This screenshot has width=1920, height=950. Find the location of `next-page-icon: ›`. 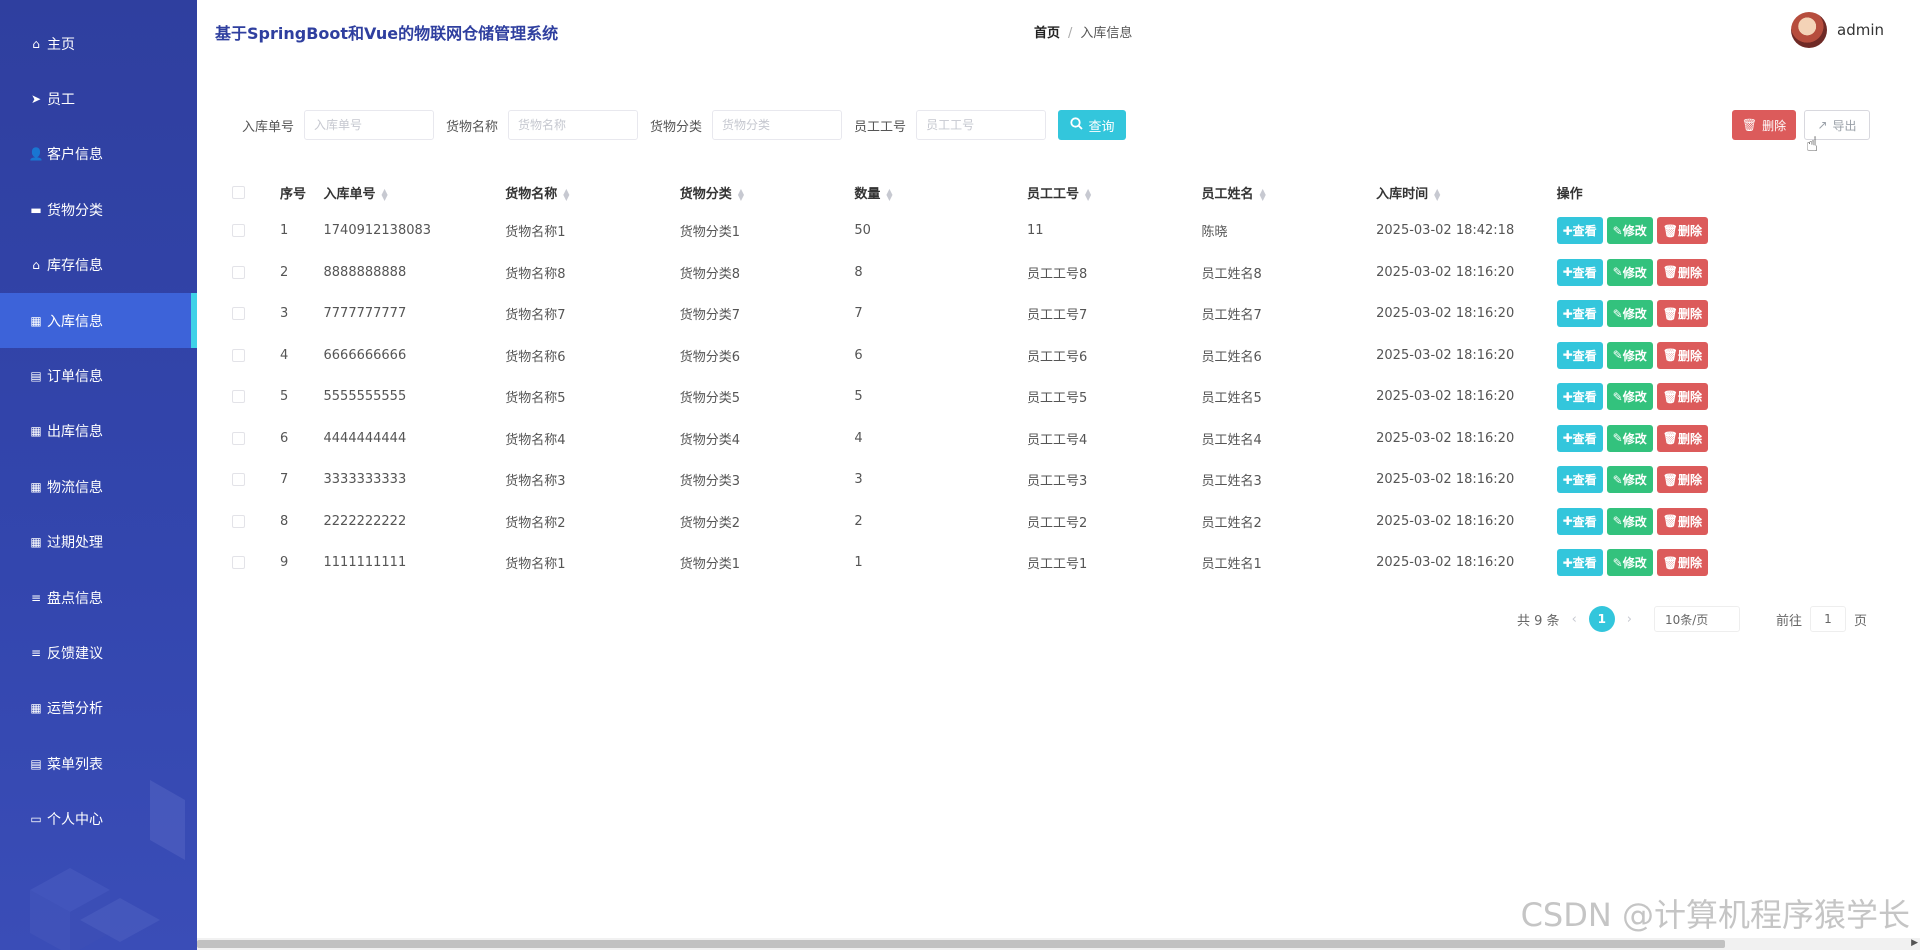

next-page-icon: › is located at coordinates (1629, 619).